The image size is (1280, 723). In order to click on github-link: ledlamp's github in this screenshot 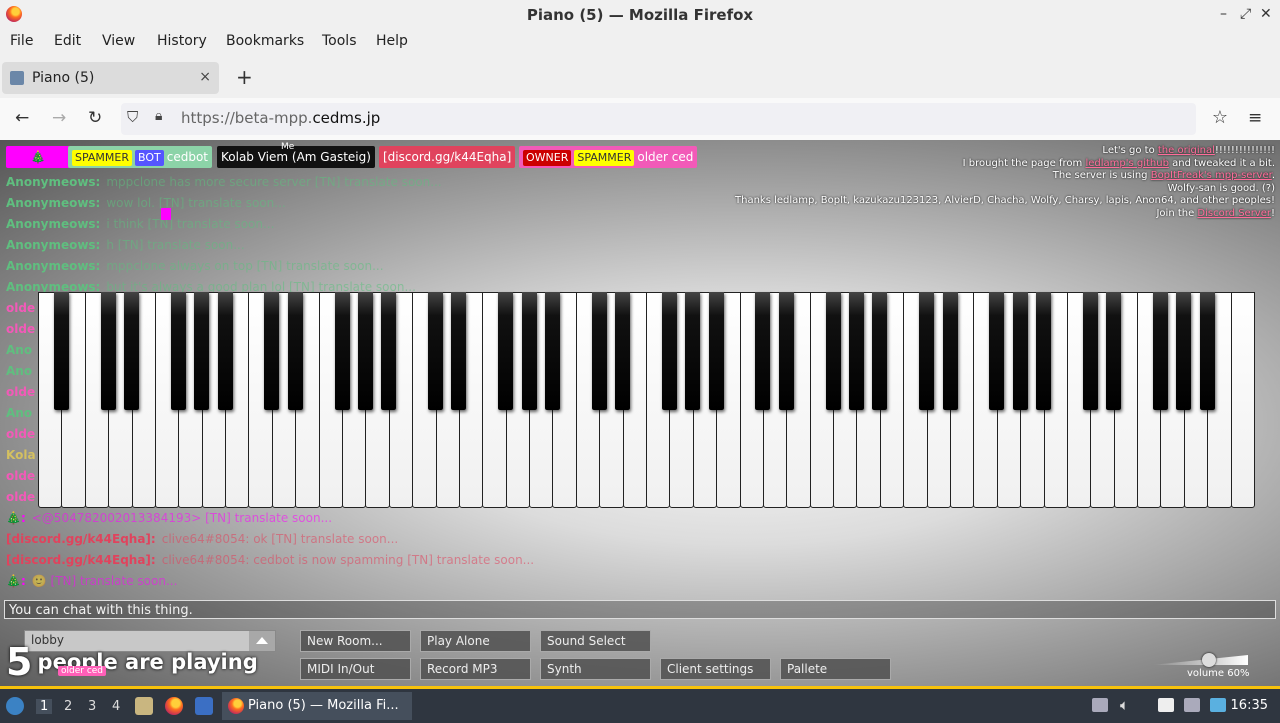, I will do `click(1126, 163)`.